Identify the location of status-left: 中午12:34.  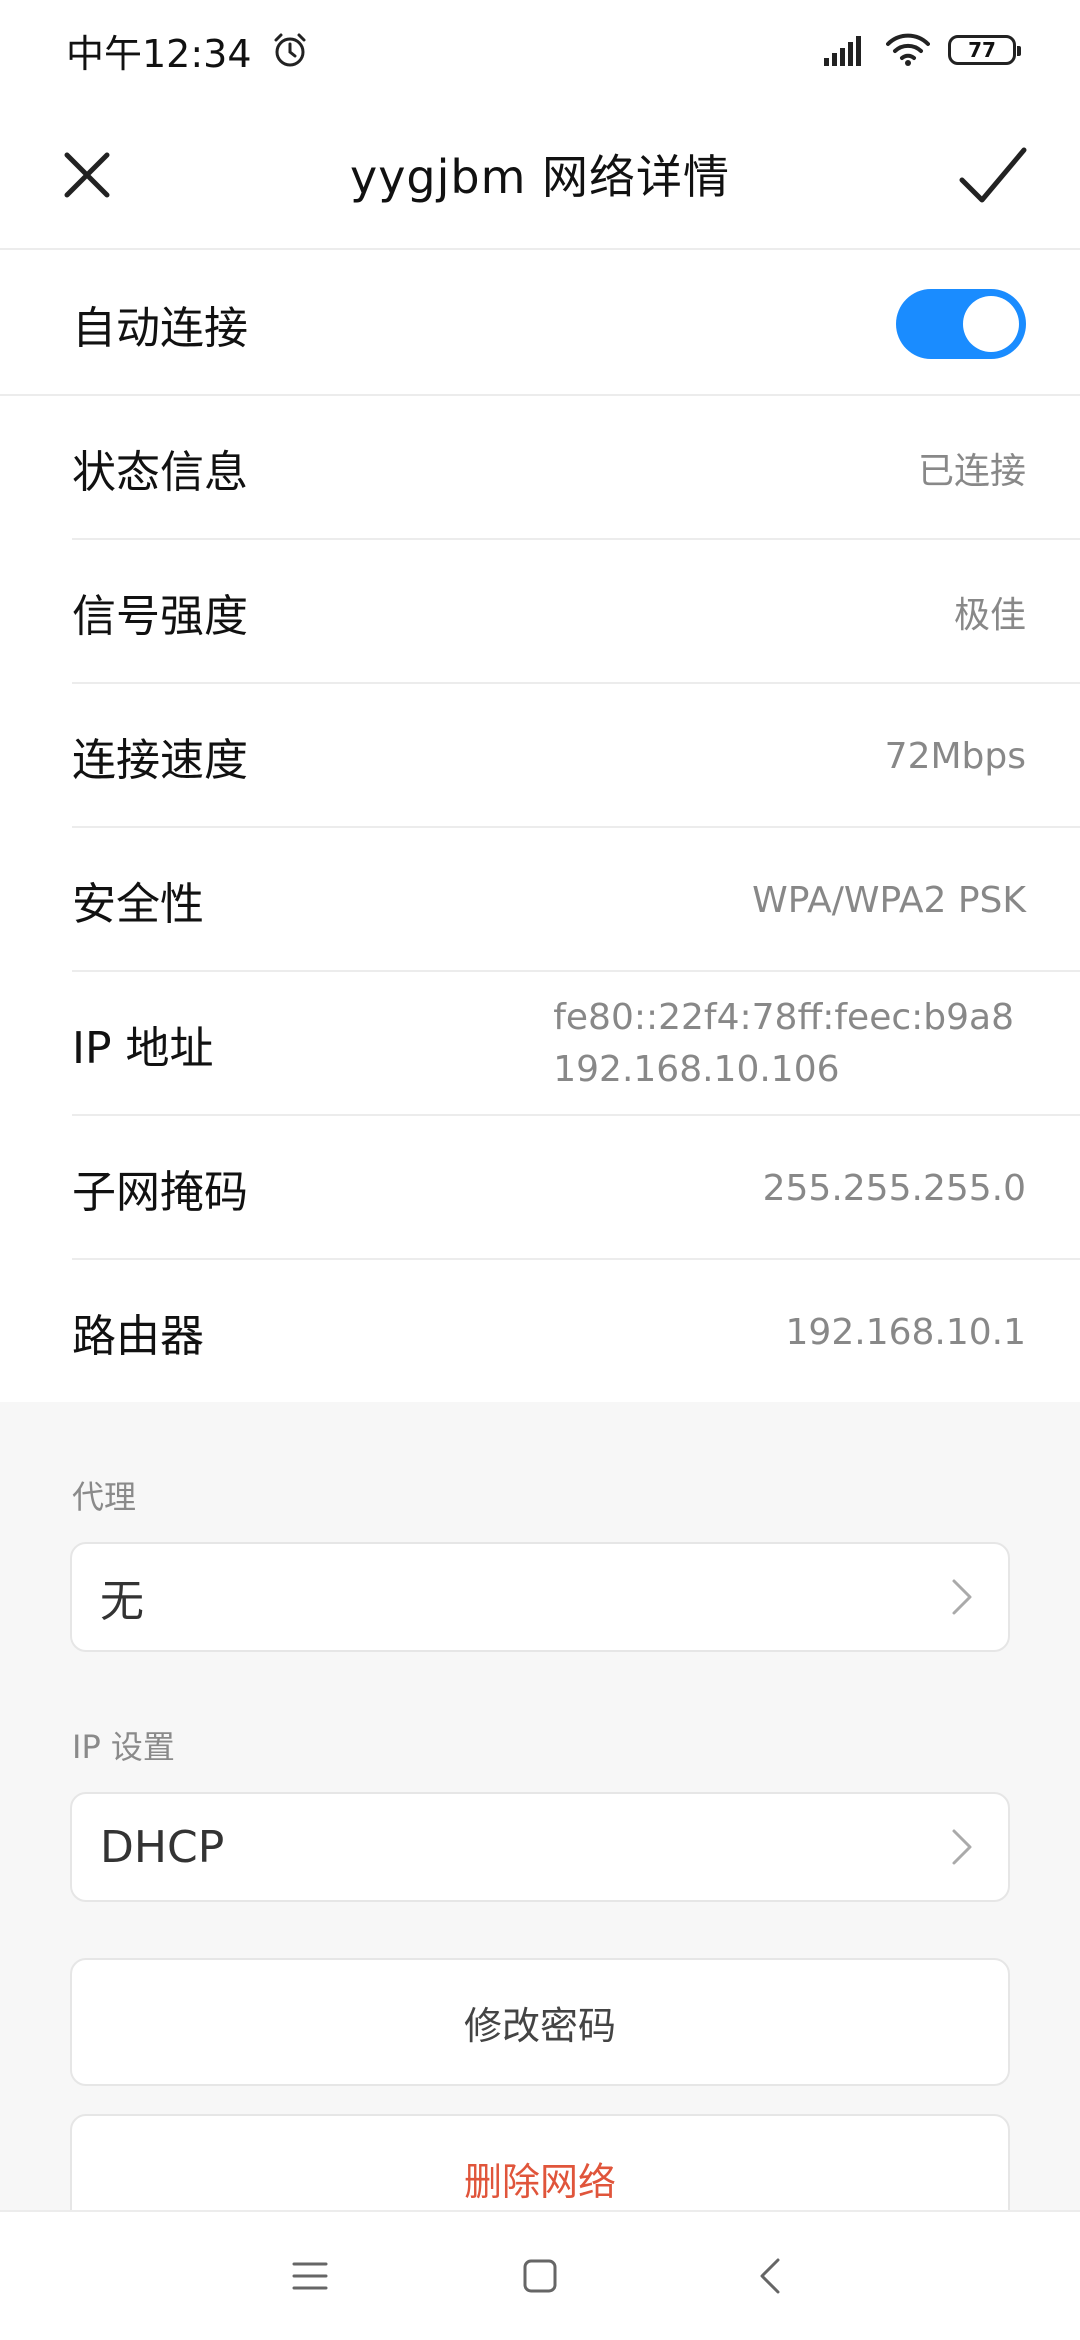
(188, 50).